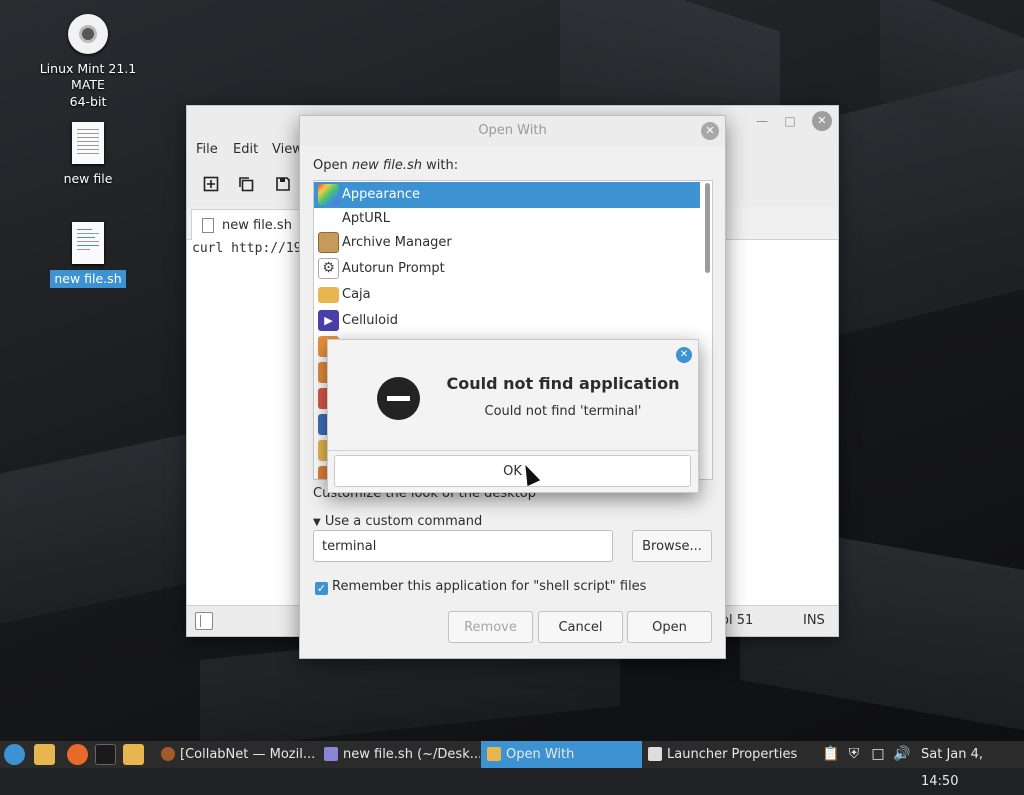 This screenshot has width=1024, height=795. What do you see at coordinates (854, 754) in the screenshot?
I see `shield-icon: ⛨` at bounding box center [854, 754].